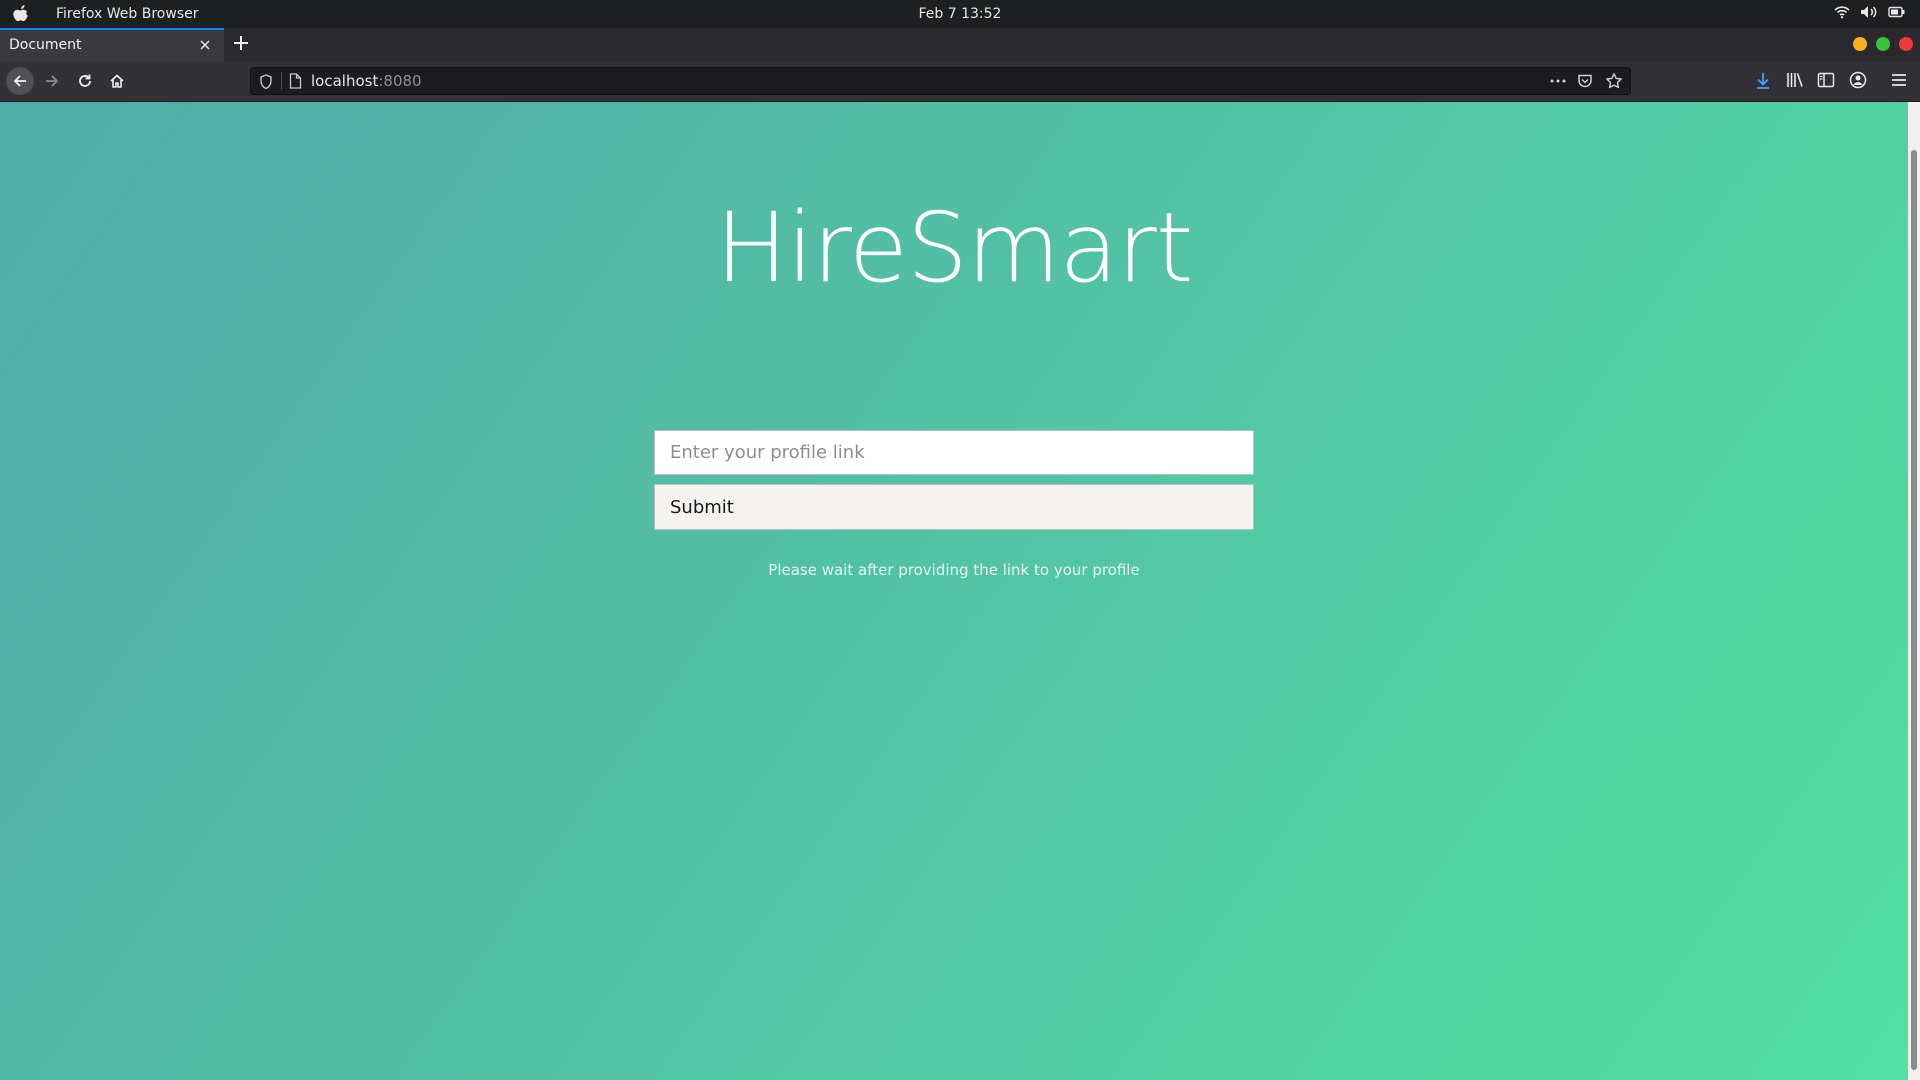  What do you see at coordinates (1906, 44) in the screenshot?
I see `window-close-button` at bounding box center [1906, 44].